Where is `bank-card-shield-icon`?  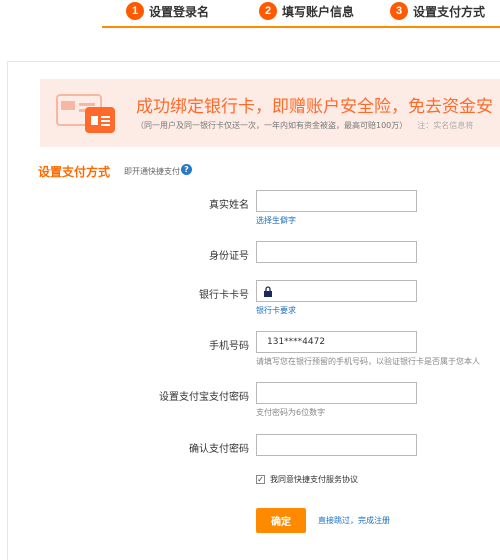 bank-card-shield-icon is located at coordinates (88, 113).